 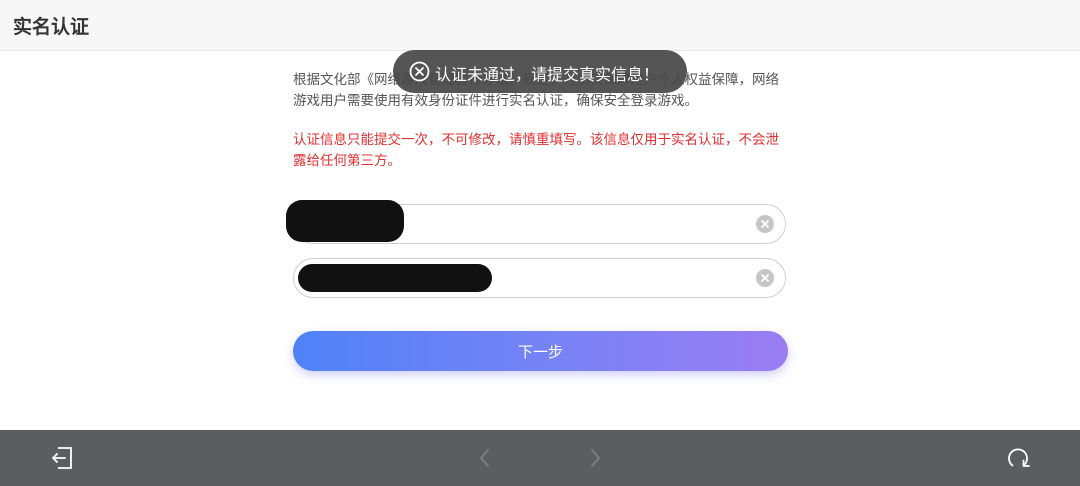 What do you see at coordinates (547, 74) in the screenshot?
I see `toast-message: 认证未通过，请提交真实信息！` at bounding box center [547, 74].